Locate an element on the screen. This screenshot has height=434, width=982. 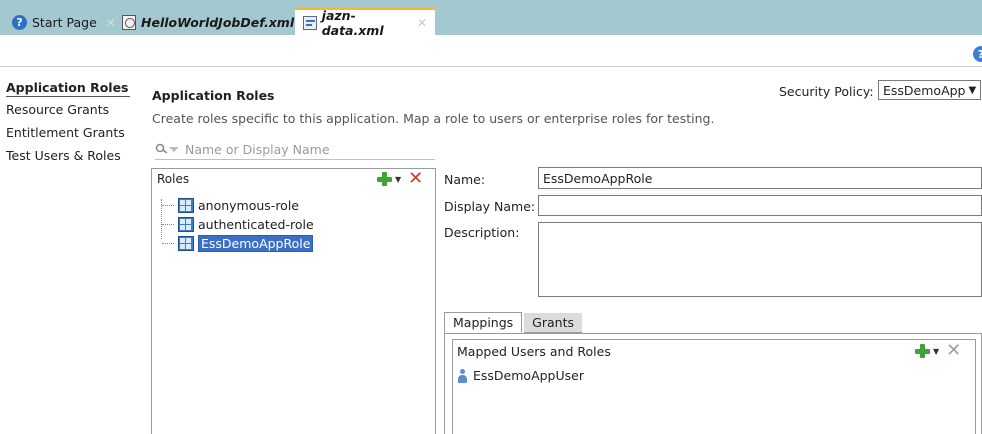
roles-toolbar: ▼ ✕ is located at coordinates (399, 179).